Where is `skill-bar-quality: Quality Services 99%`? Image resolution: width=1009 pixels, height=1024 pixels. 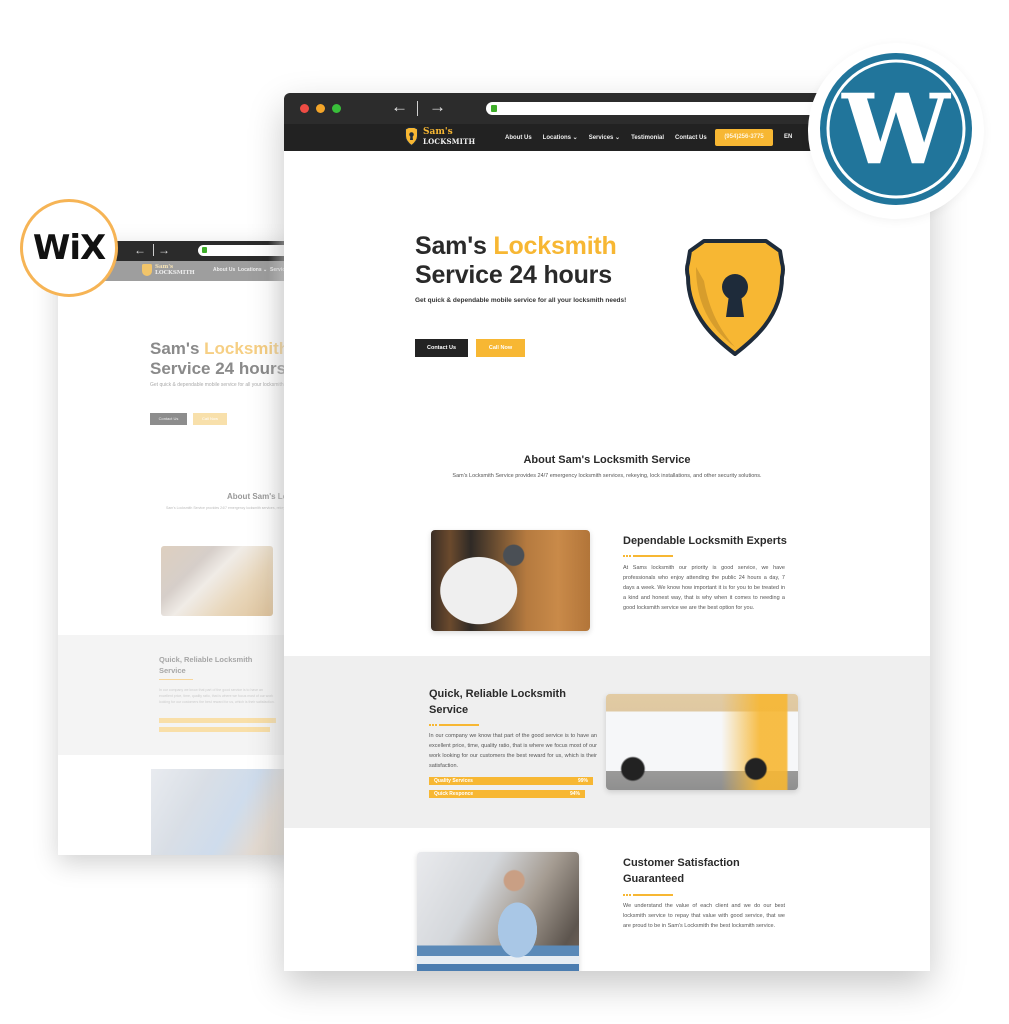
skill-bar-quality: Quality Services 99% is located at coordinates (511, 781).